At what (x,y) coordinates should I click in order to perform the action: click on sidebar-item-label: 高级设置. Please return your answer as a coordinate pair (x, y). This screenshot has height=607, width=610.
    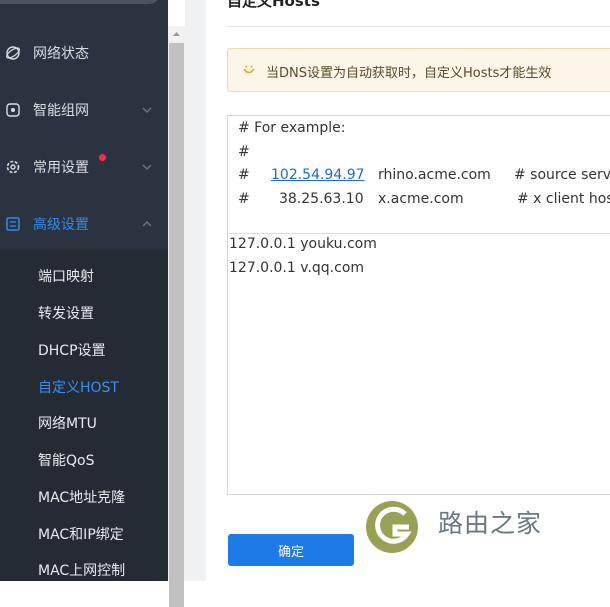
    Looking at the image, I should click on (61, 225).